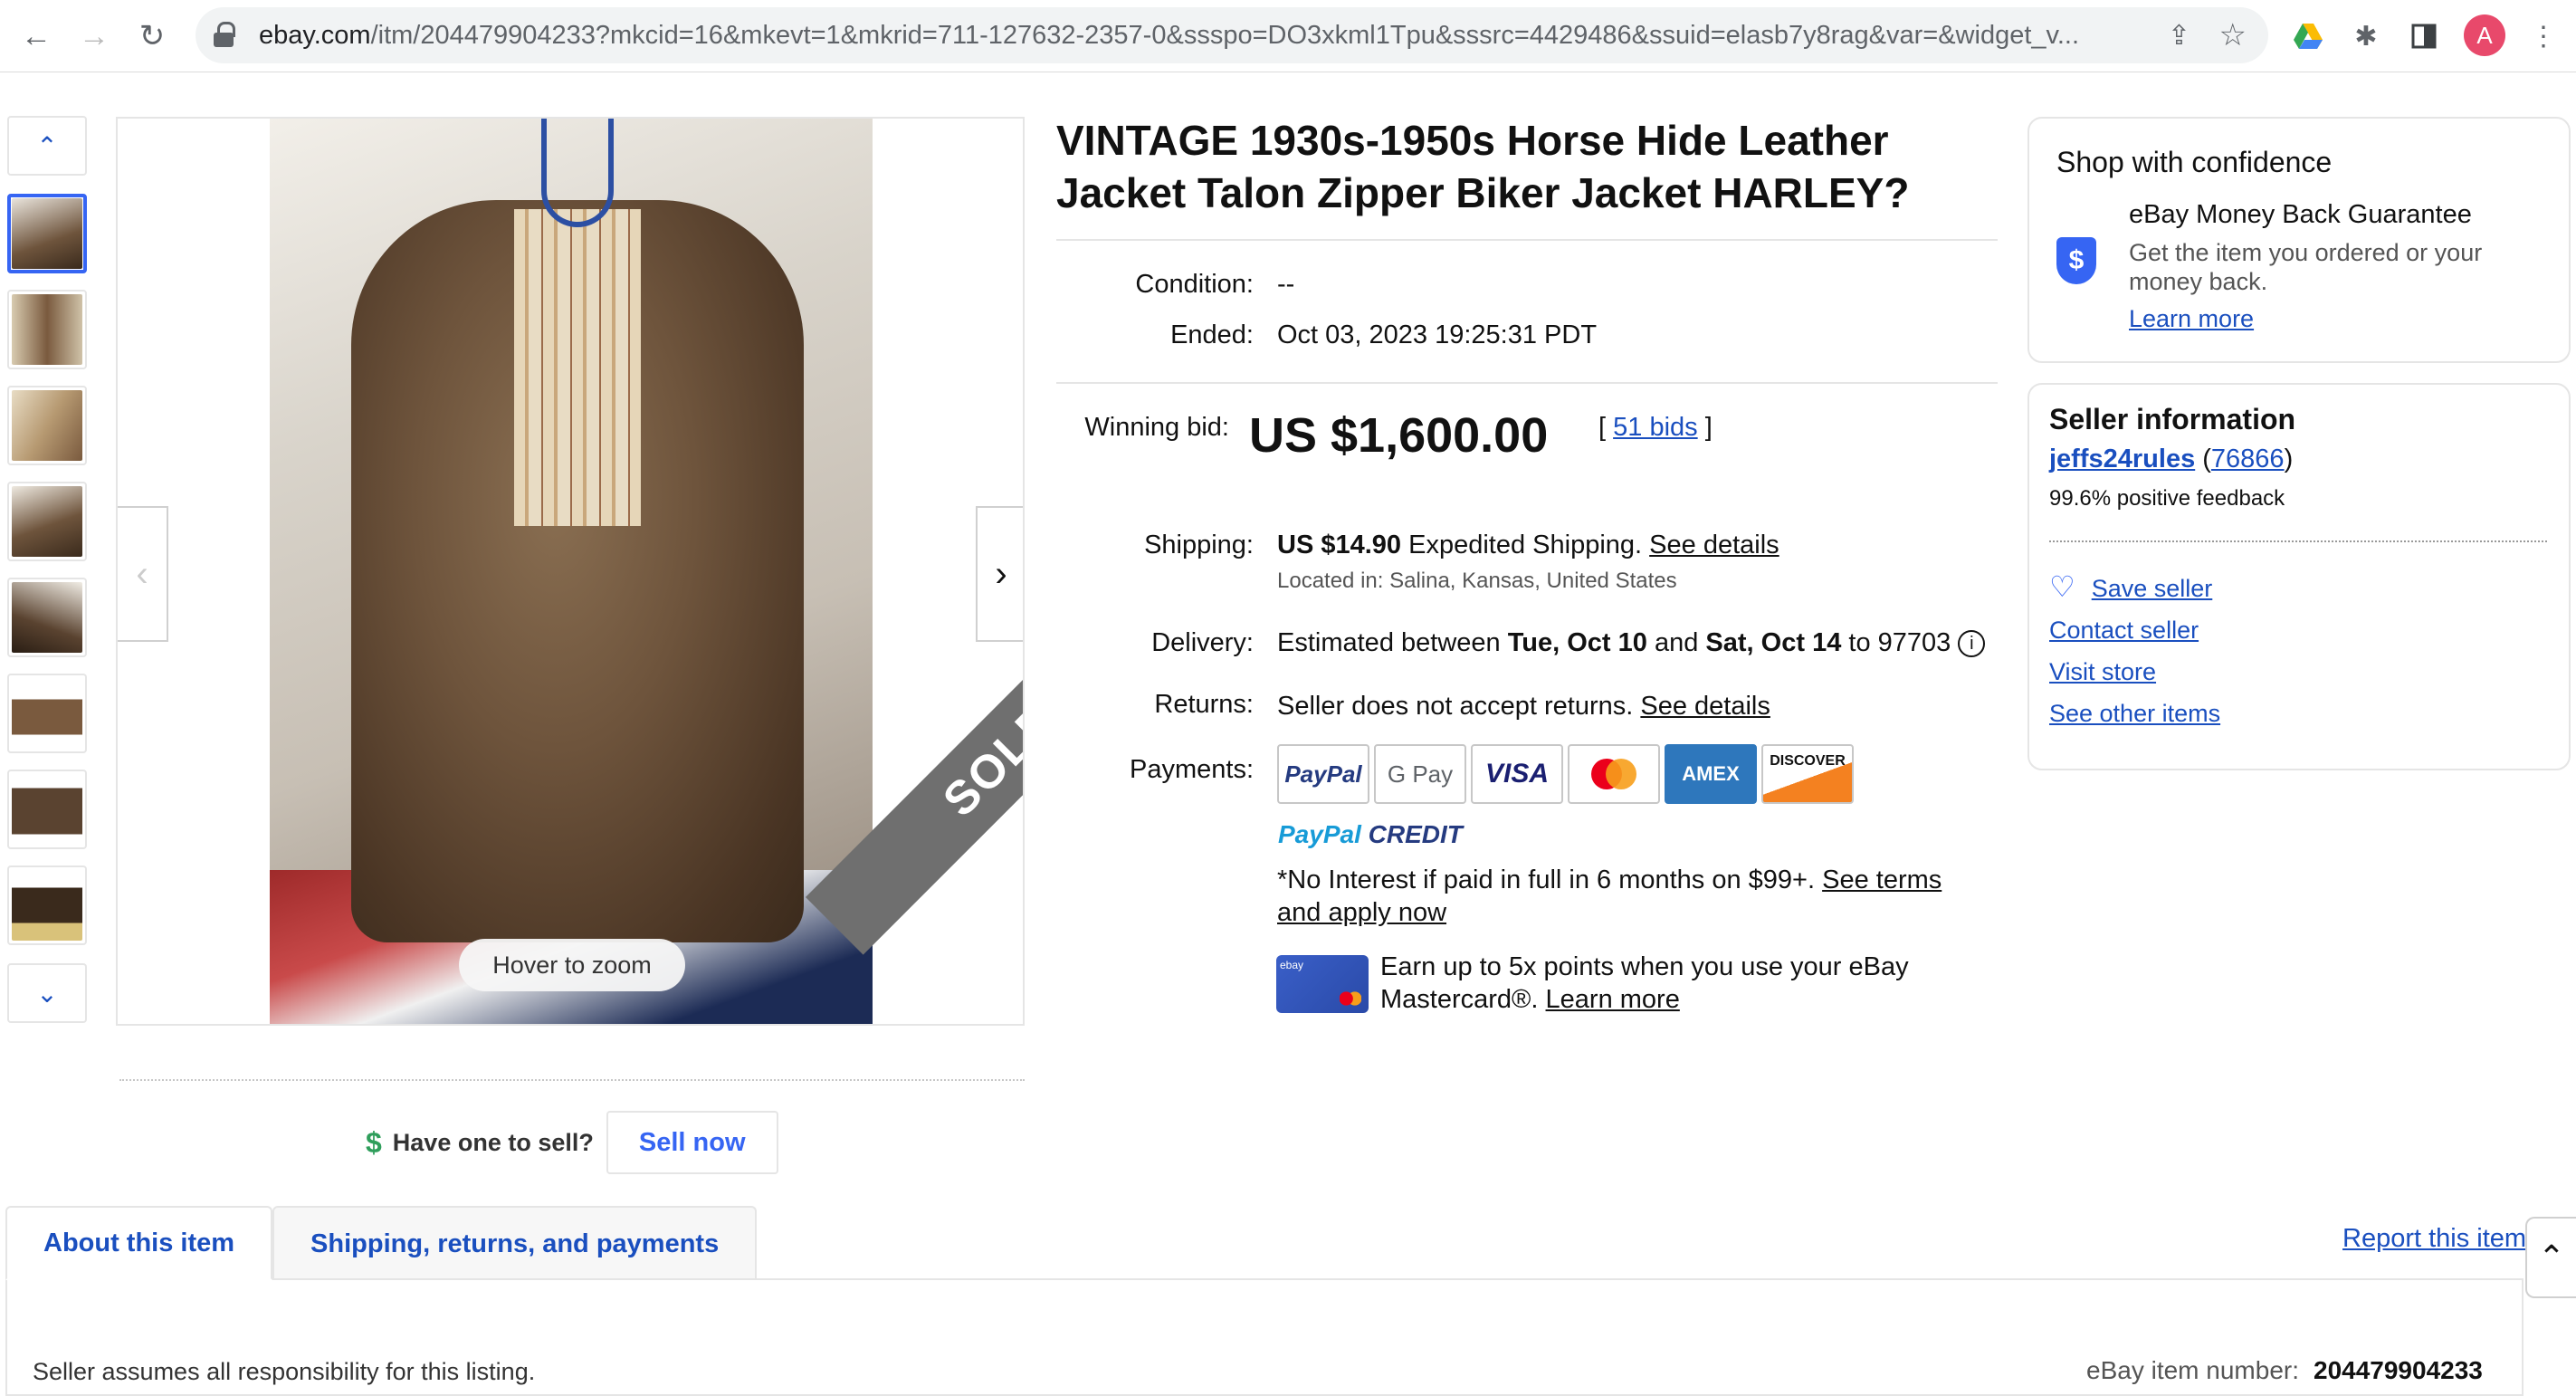  Describe the element at coordinates (2233, 35) in the screenshot. I see `star-icon: ☆` at that location.